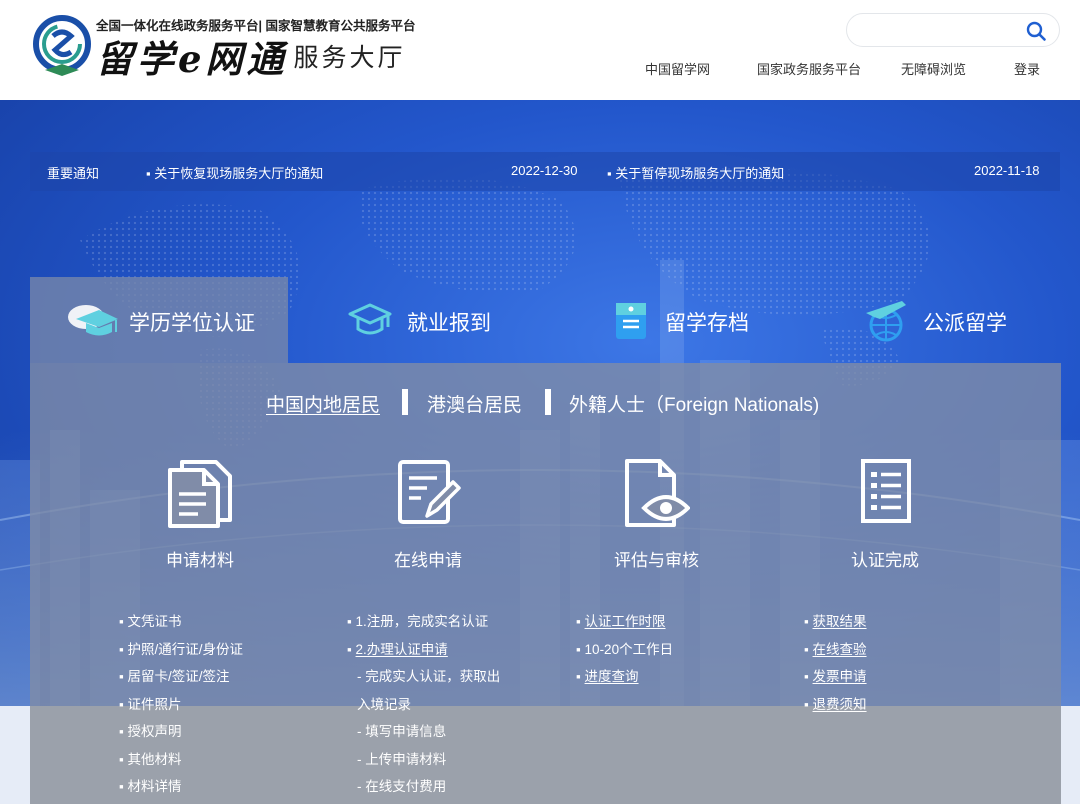 The width and height of the screenshot is (1080, 804). I want to click on tab-government-sponsored: 公派留学, so click(932, 320).